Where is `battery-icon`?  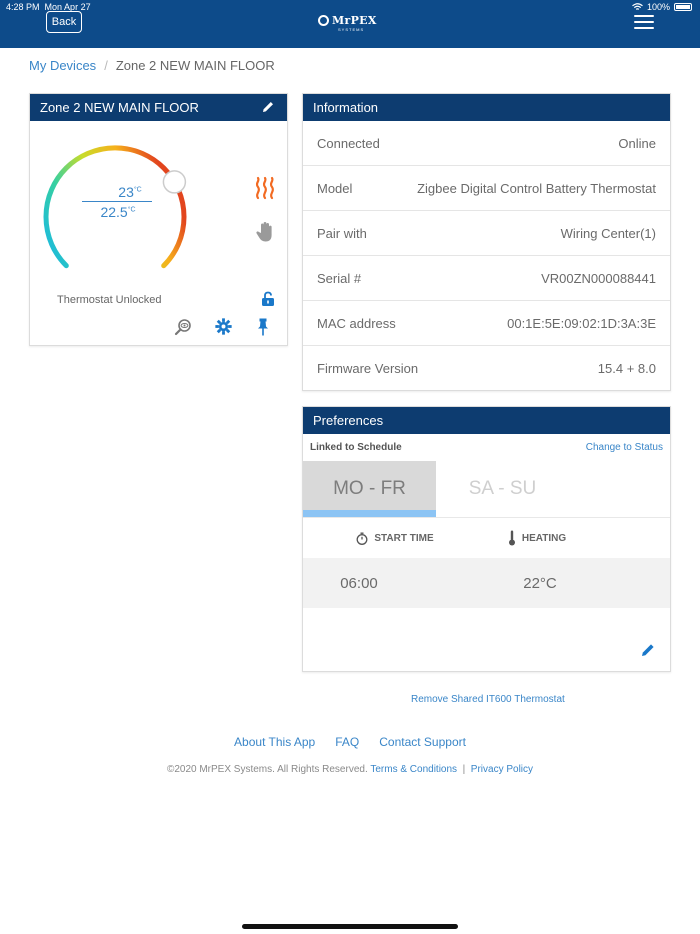 battery-icon is located at coordinates (683, 7).